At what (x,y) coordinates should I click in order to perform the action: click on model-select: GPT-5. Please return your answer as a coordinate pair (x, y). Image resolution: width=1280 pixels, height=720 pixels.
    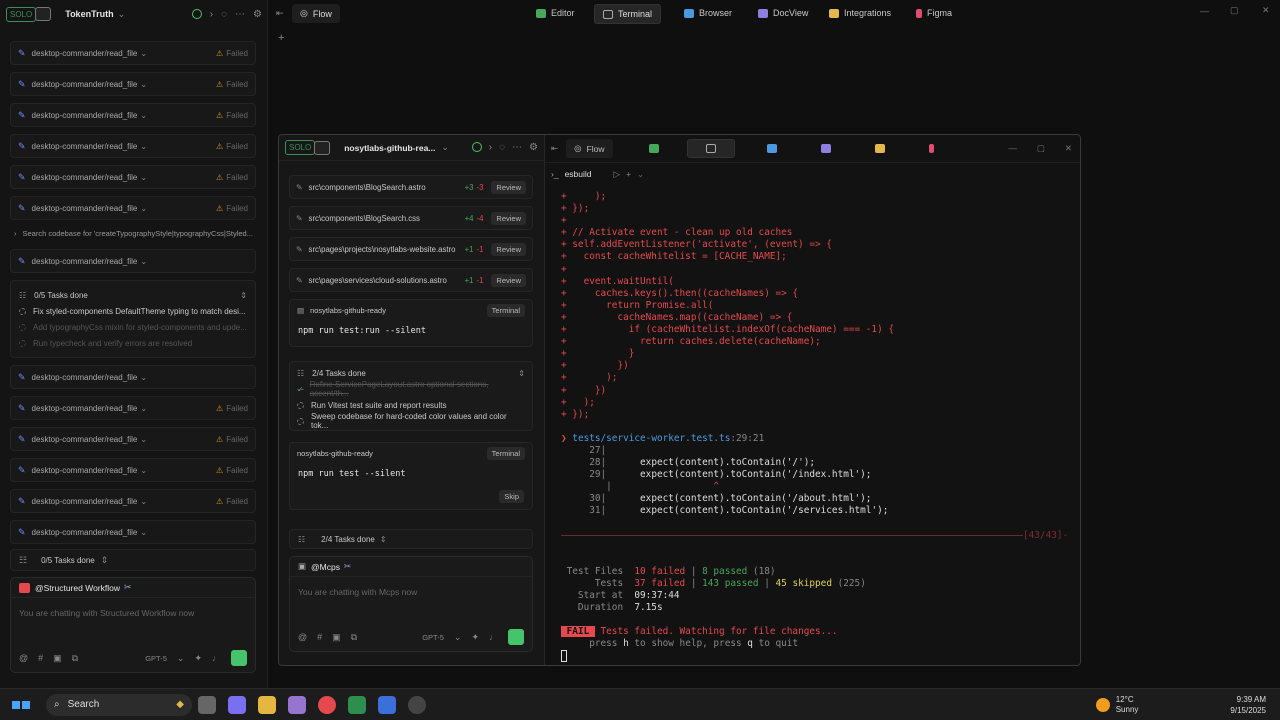
    Looking at the image, I should click on (156, 658).